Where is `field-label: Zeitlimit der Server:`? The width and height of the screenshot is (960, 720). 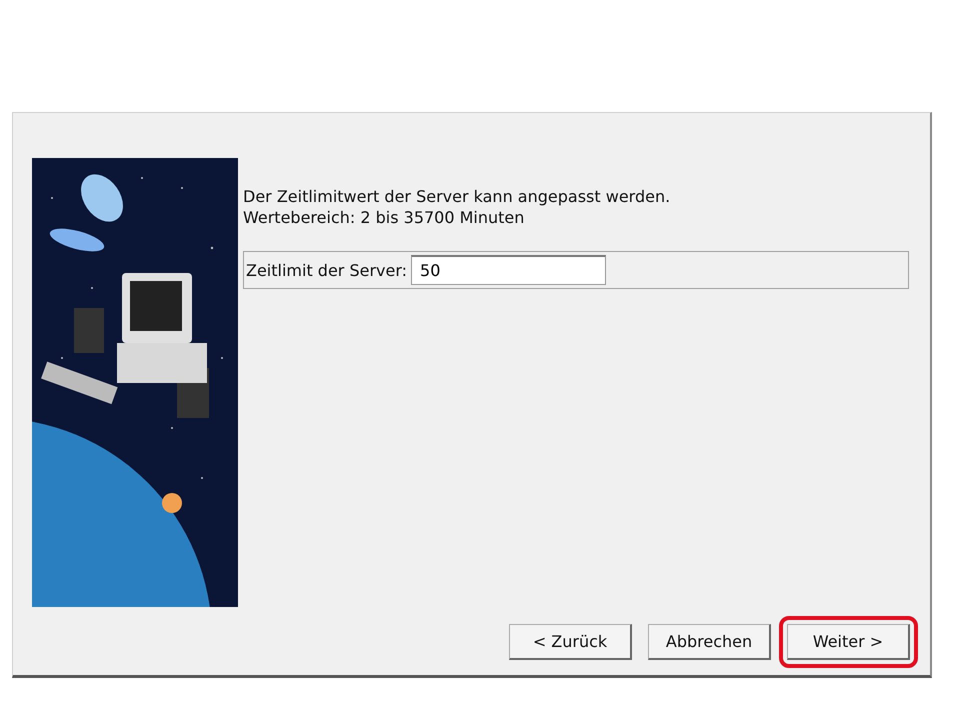 field-label: Zeitlimit der Server: is located at coordinates (327, 270).